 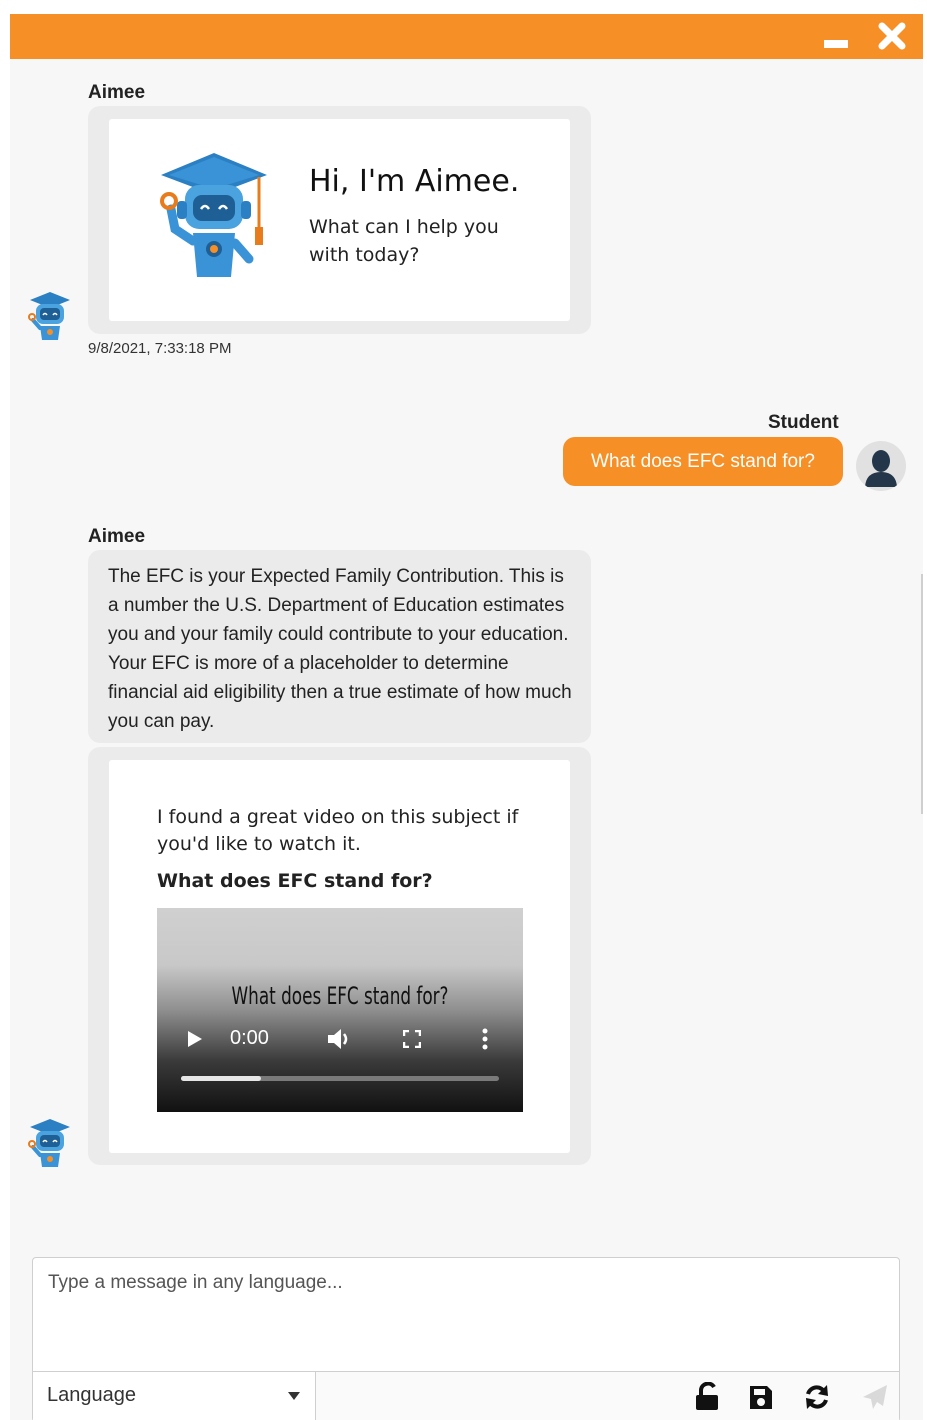 What do you see at coordinates (707, 1397) in the screenshot?
I see `unlock-icon` at bounding box center [707, 1397].